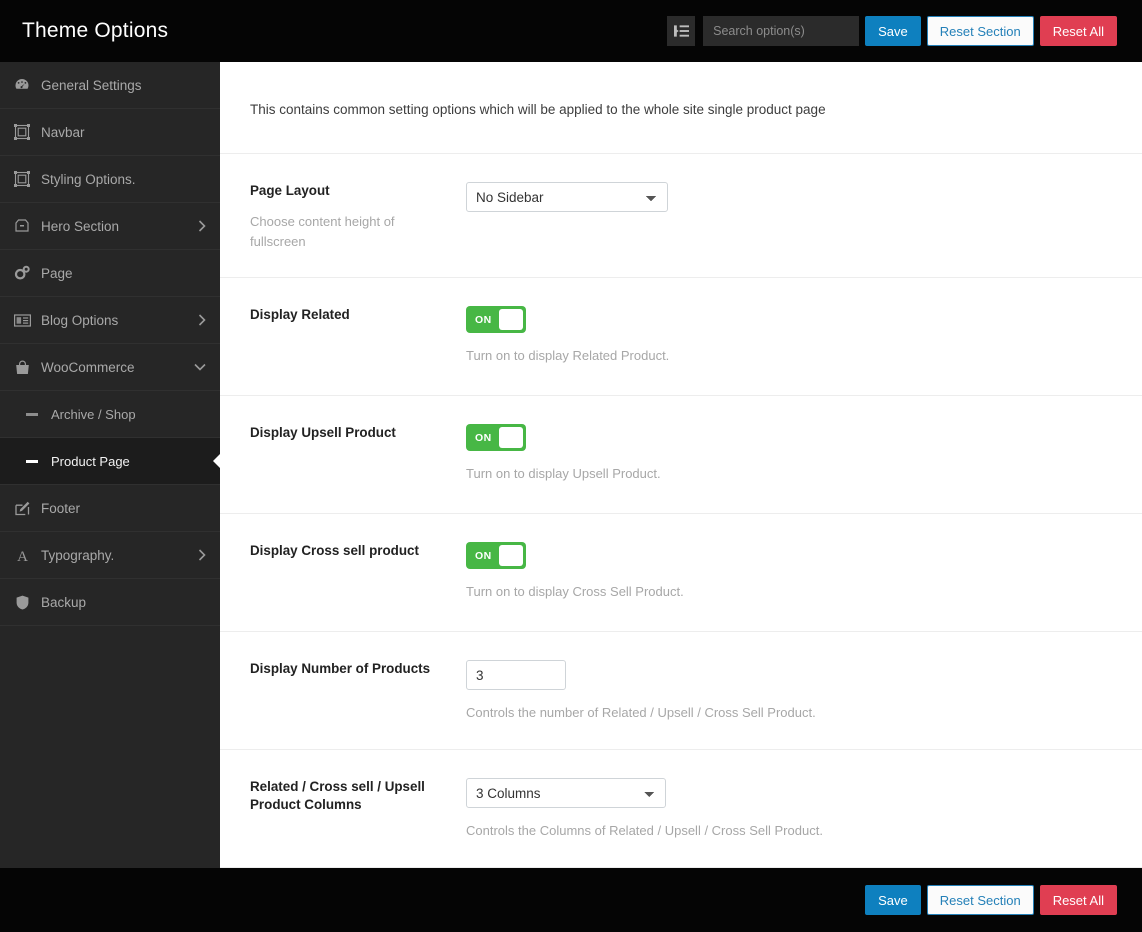 Image resolution: width=1142 pixels, height=932 pixels. I want to click on sidebar-item-typography: A Typography., so click(110, 555).